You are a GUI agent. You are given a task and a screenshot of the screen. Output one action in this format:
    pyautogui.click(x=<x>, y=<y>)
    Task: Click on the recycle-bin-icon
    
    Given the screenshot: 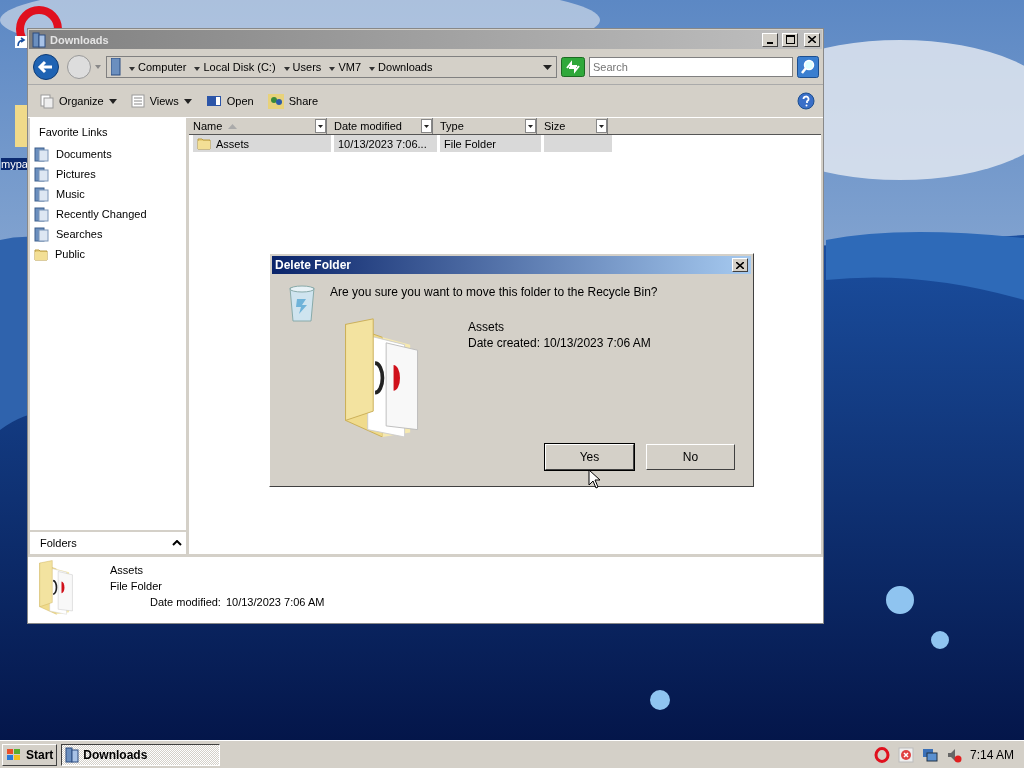 What is the action you would take?
    pyautogui.click(x=302, y=304)
    